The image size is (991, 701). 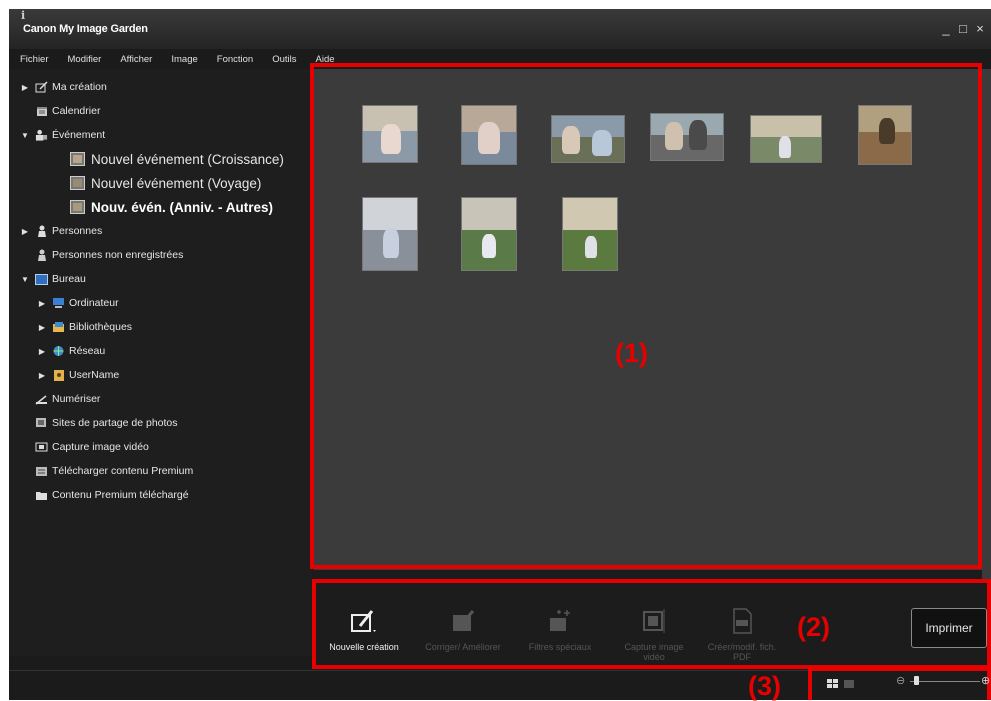 What do you see at coordinates (306, 655) in the screenshot?
I see `scroll-right-icon: ▶` at bounding box center [306, 655].